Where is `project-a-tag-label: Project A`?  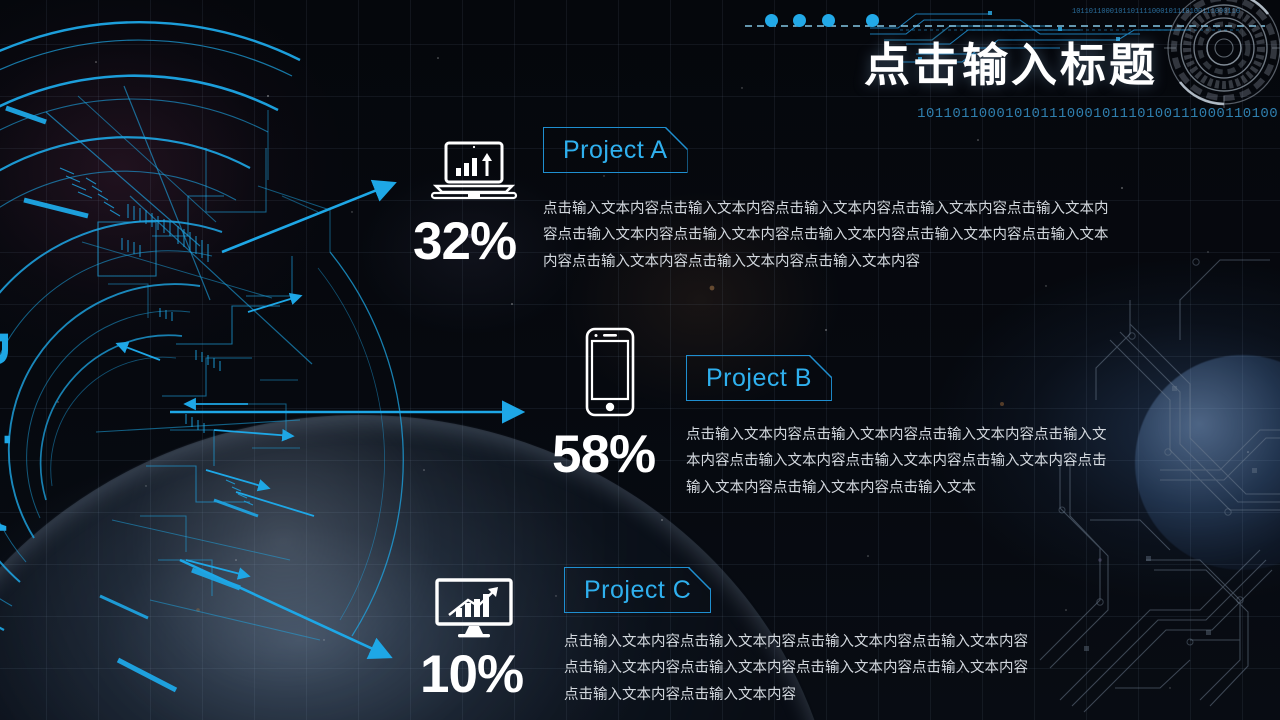
project-a-tag-label: Project A is located at coordinates (615, 149).